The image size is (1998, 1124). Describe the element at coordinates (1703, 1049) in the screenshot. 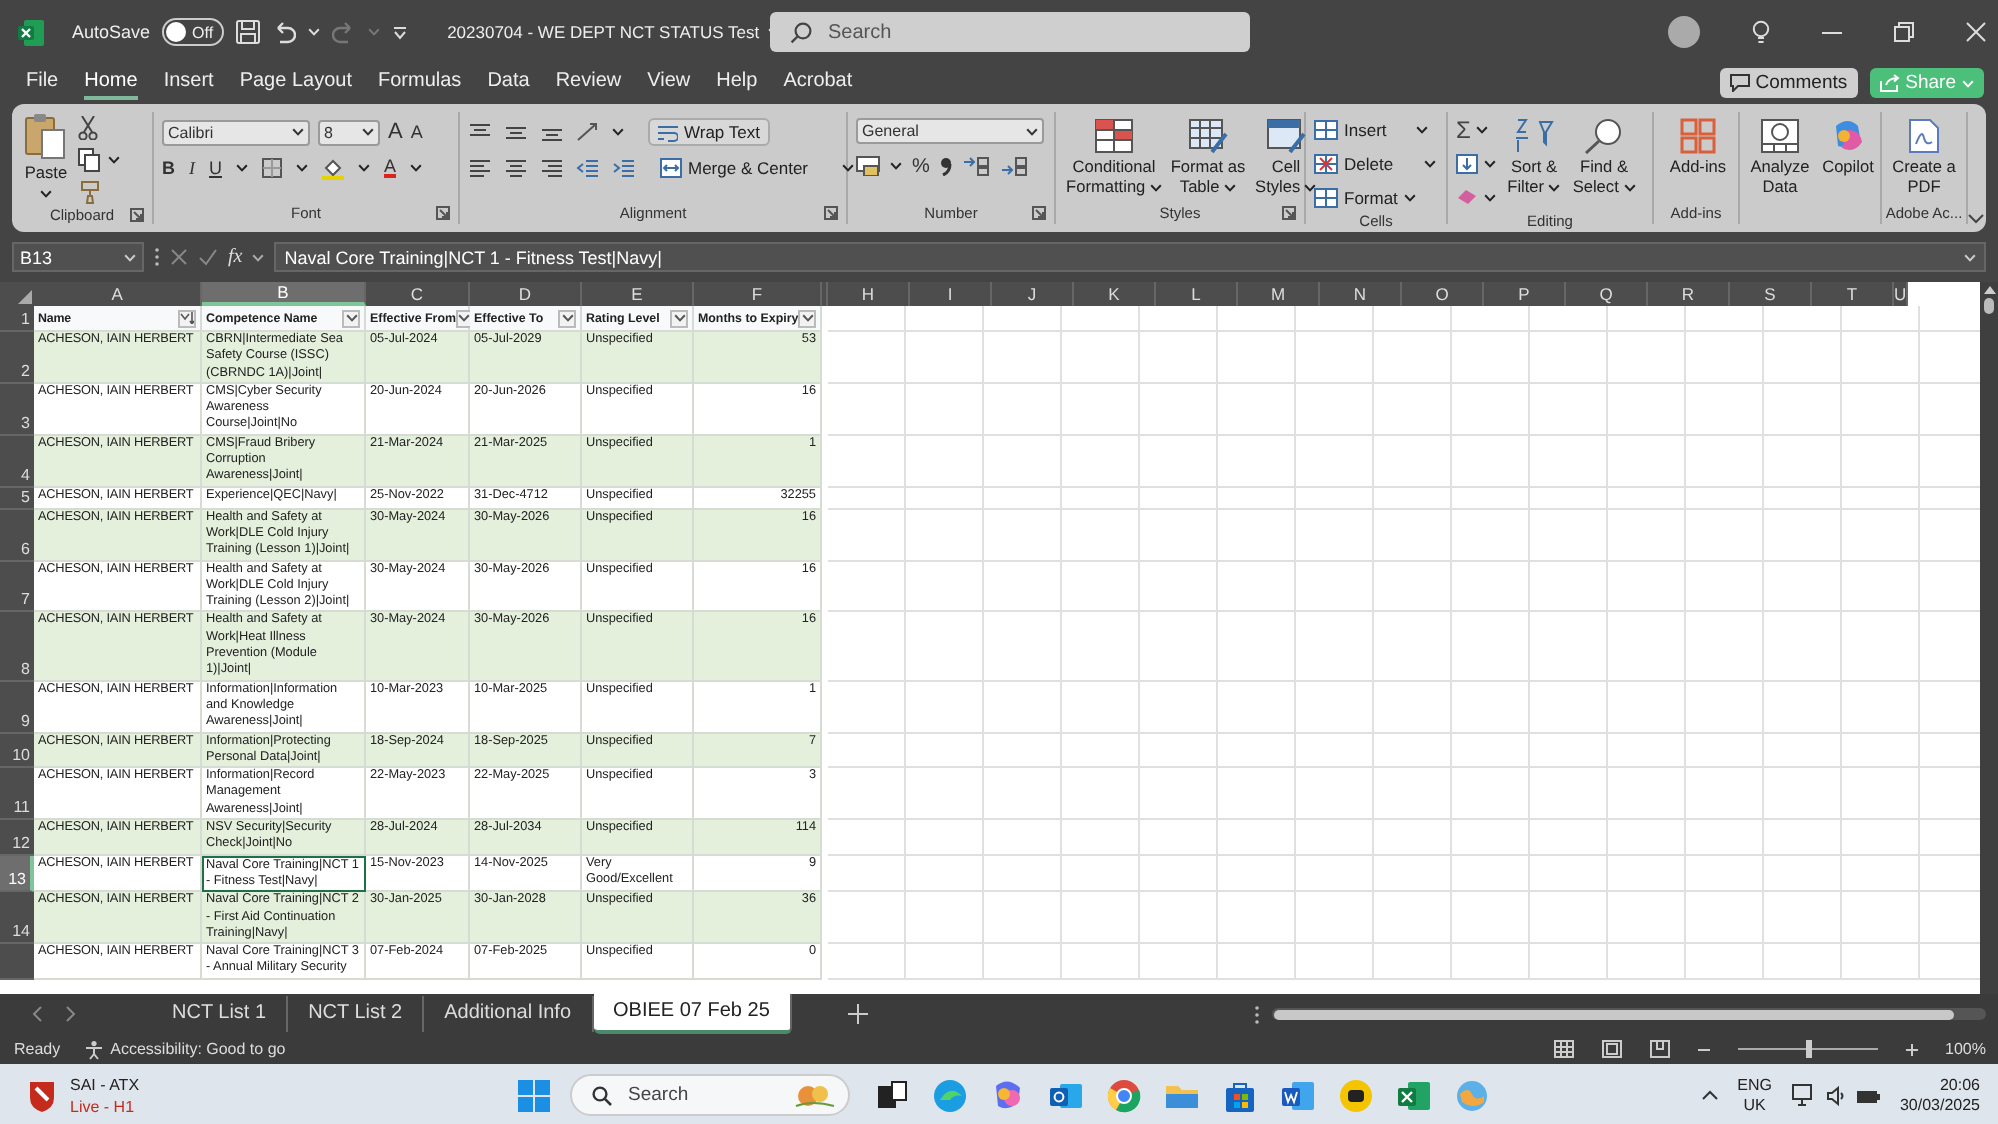

I see `zoom-out-icon` at that location.